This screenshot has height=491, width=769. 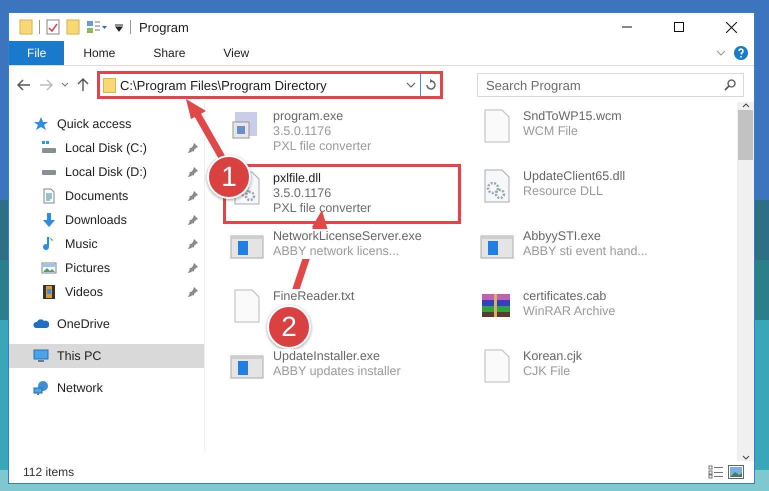 What do you see at coordinates (49, 472) in the screenshot?
I see `item-count: 112 items` at bounding box center [49, 472].